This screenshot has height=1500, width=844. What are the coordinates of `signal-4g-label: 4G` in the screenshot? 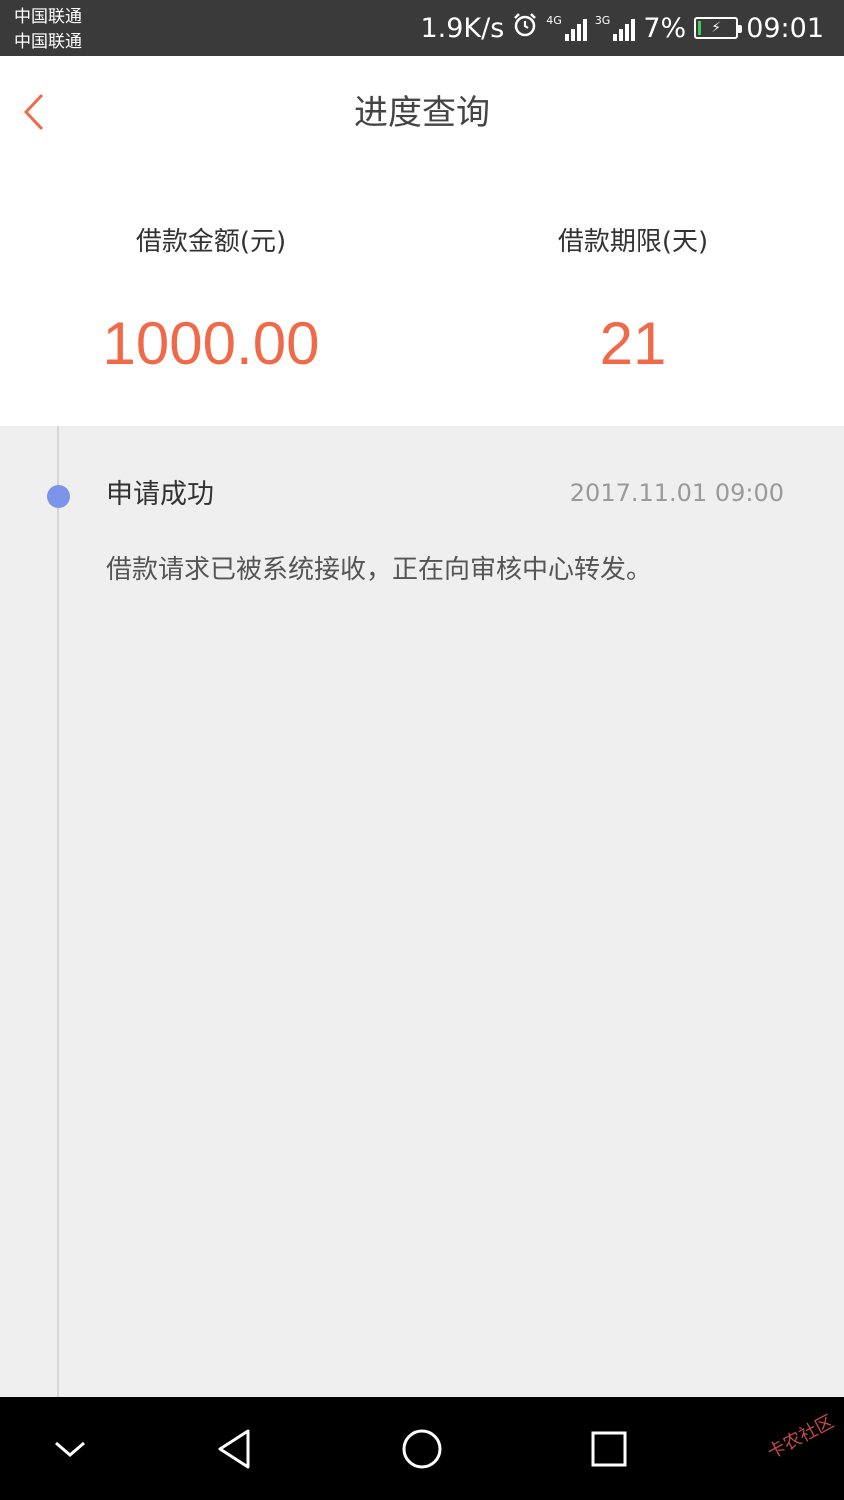 It's located at (554, 20).